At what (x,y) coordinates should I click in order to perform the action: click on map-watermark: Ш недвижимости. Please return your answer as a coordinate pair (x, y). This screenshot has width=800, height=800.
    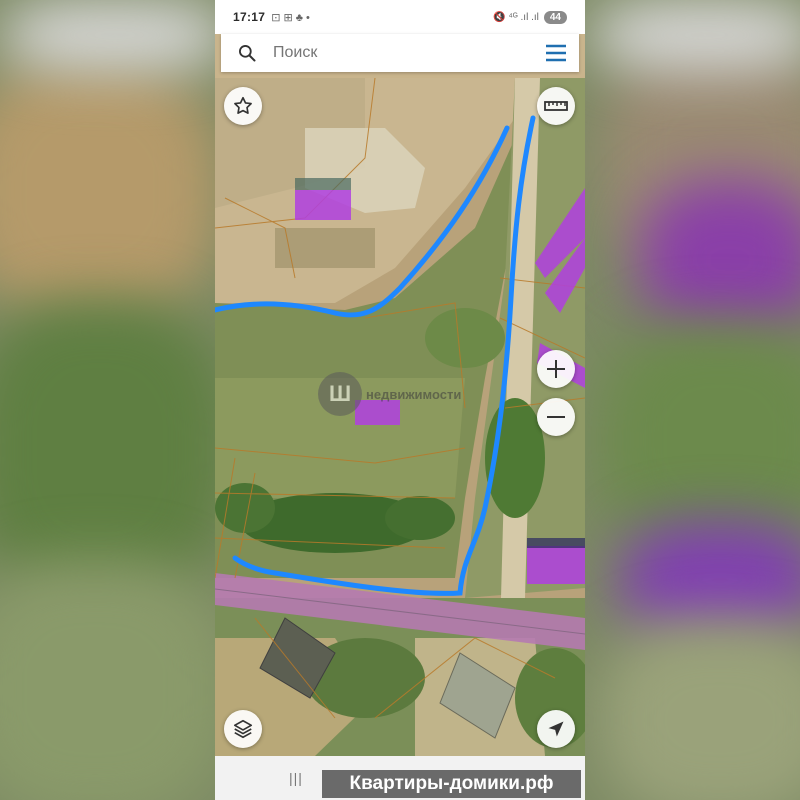
    Looking at the image, I should click on (389, 394).